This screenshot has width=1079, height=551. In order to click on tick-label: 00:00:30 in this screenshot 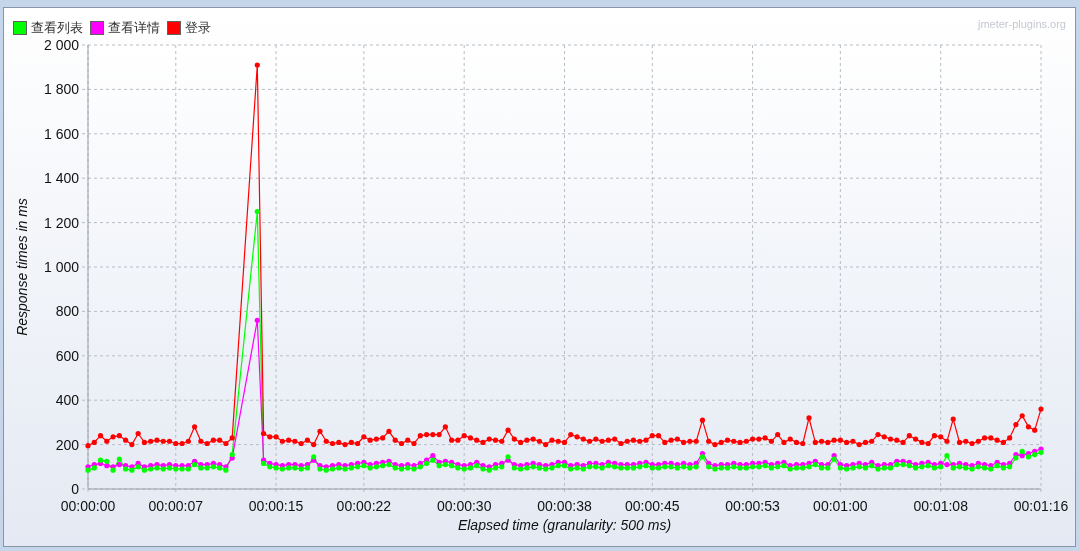, I will do `click(464, 506)`.